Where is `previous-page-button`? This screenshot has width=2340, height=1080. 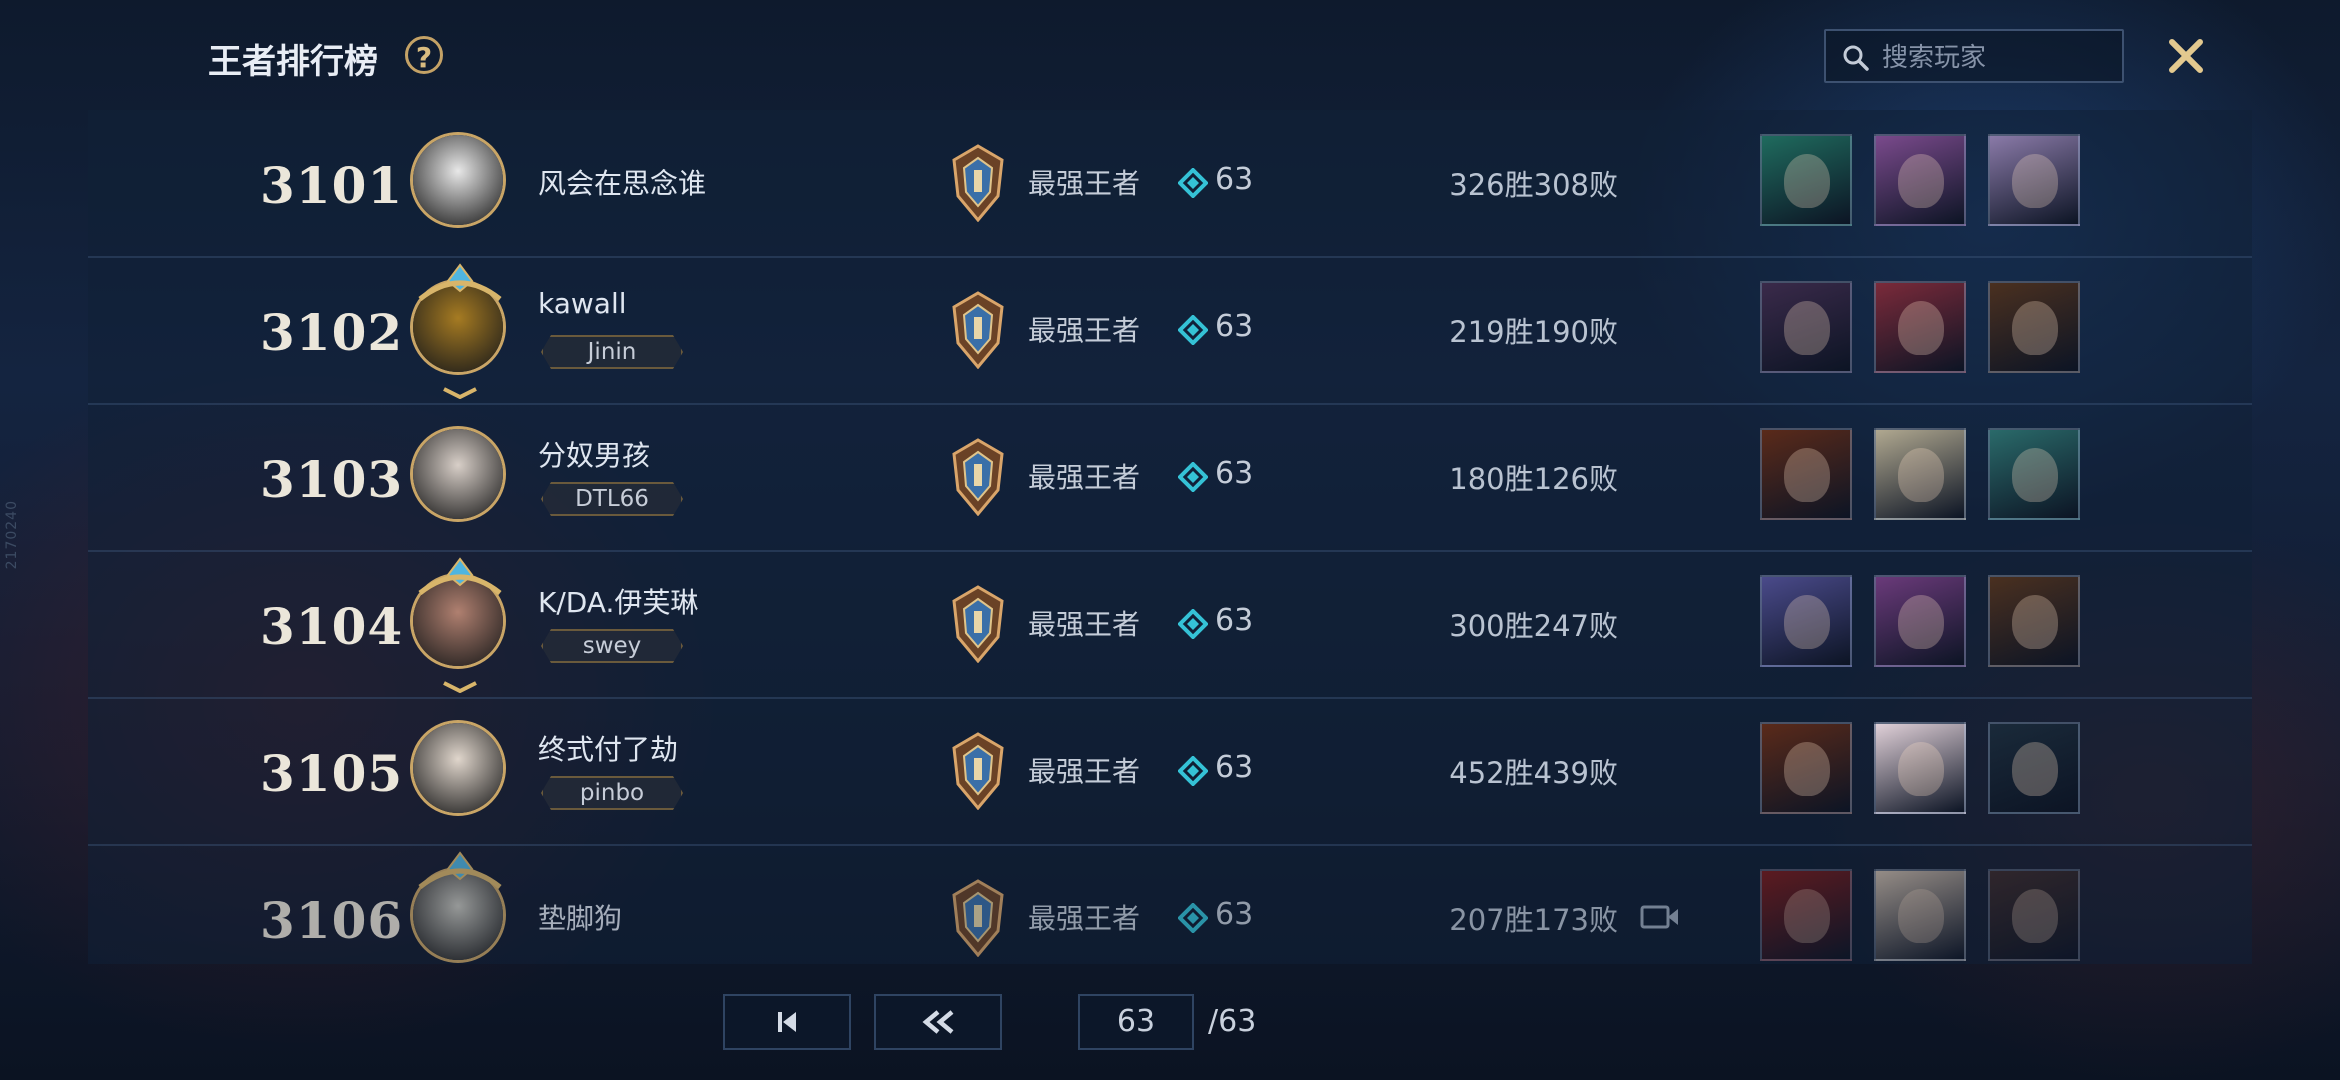 previous-page-button is located at coordinates (938, 1022).